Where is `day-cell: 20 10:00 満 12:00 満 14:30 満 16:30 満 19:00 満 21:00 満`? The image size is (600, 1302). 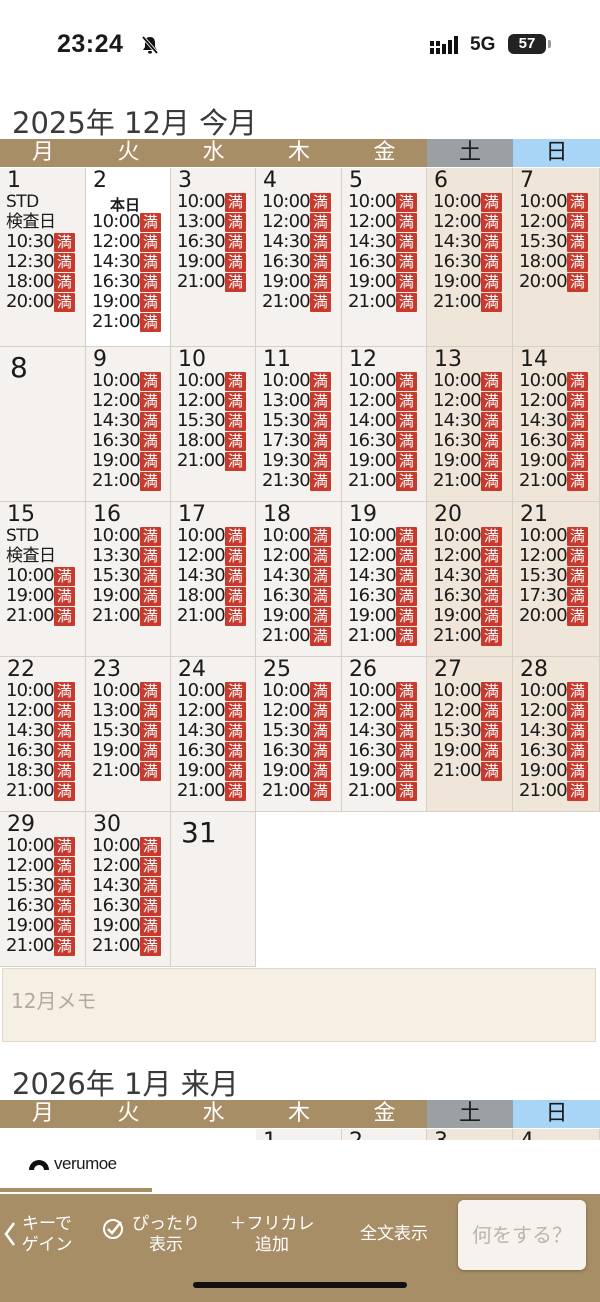
day-cell: 20 10:00 満 12:00 満 14:30 満 16:30 満 19:00 満 21:00 満 is located at coordinates (470, 579).